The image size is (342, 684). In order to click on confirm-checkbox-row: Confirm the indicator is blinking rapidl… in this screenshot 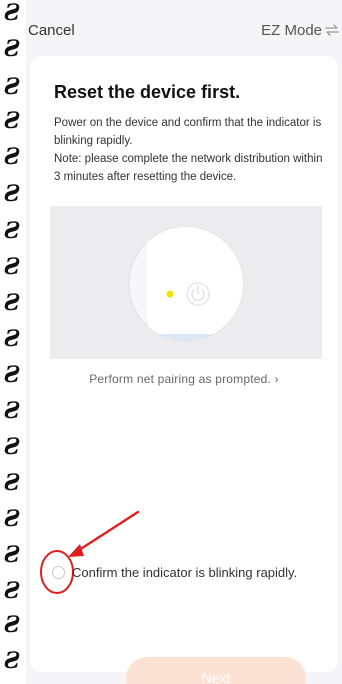, I will do `click(174, 572)`.